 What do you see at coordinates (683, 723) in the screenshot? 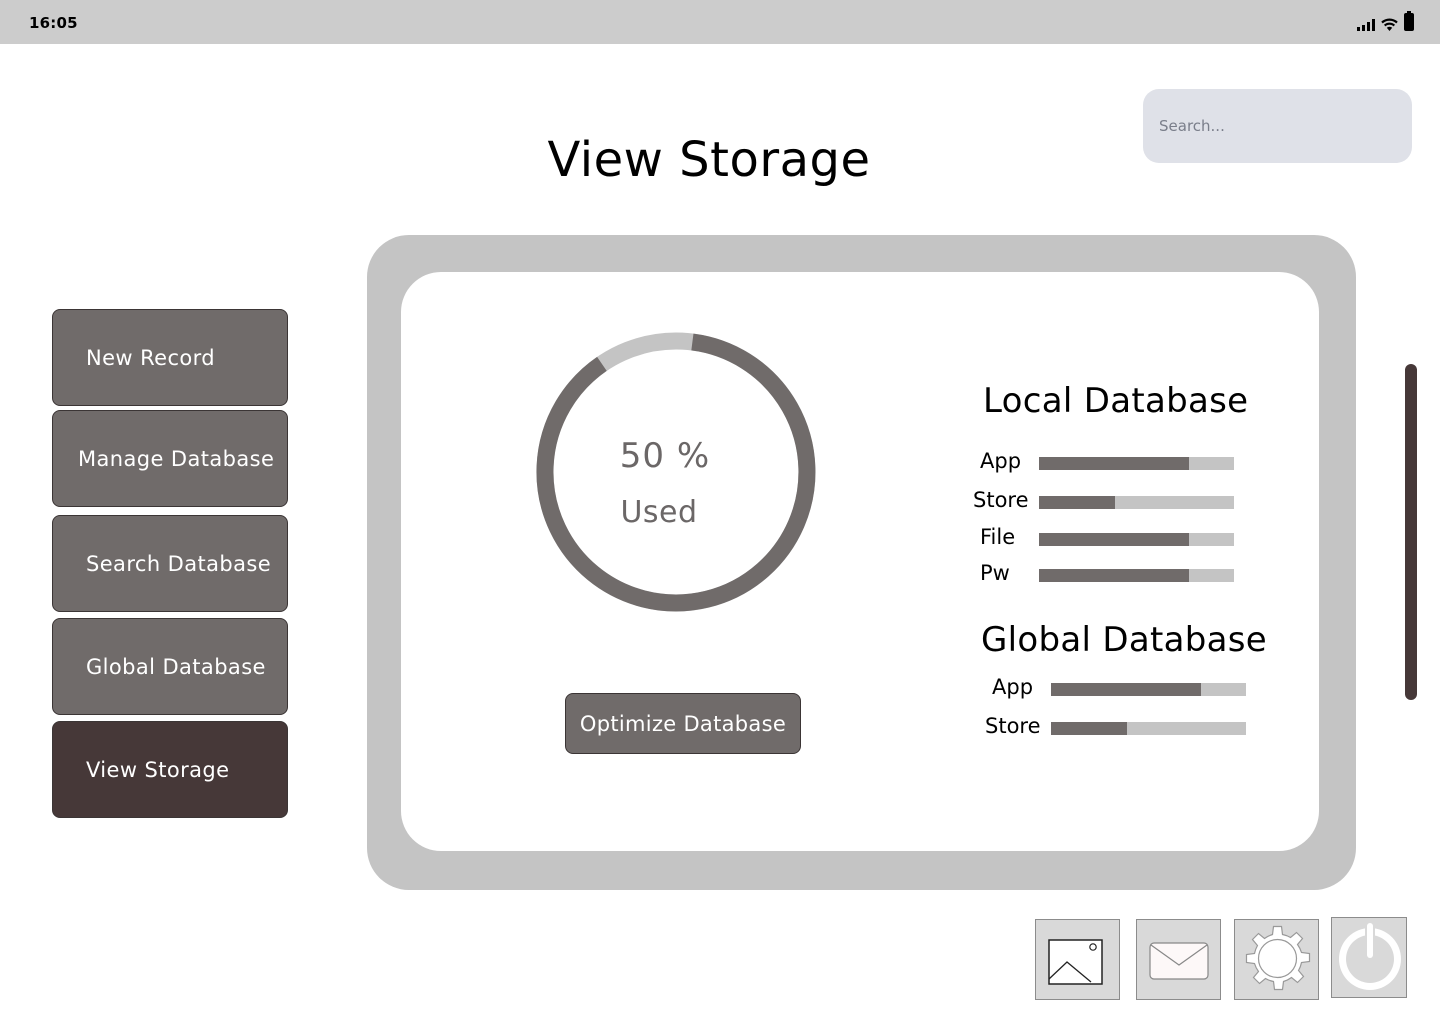
I see `optimize-database-button: Optimize Database` at bounding box center [683, 723].